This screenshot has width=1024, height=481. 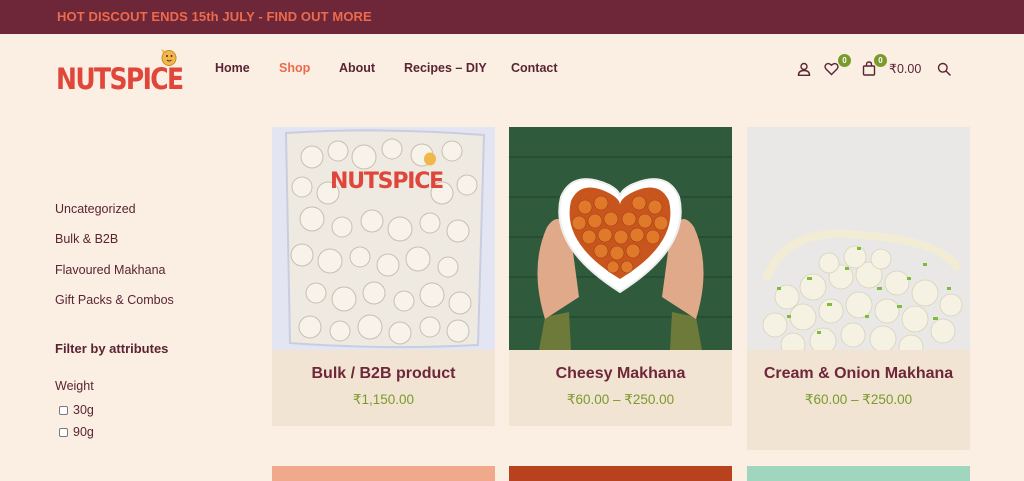 I want to click on nav-contact: Contact, so click(x=534, y=68).